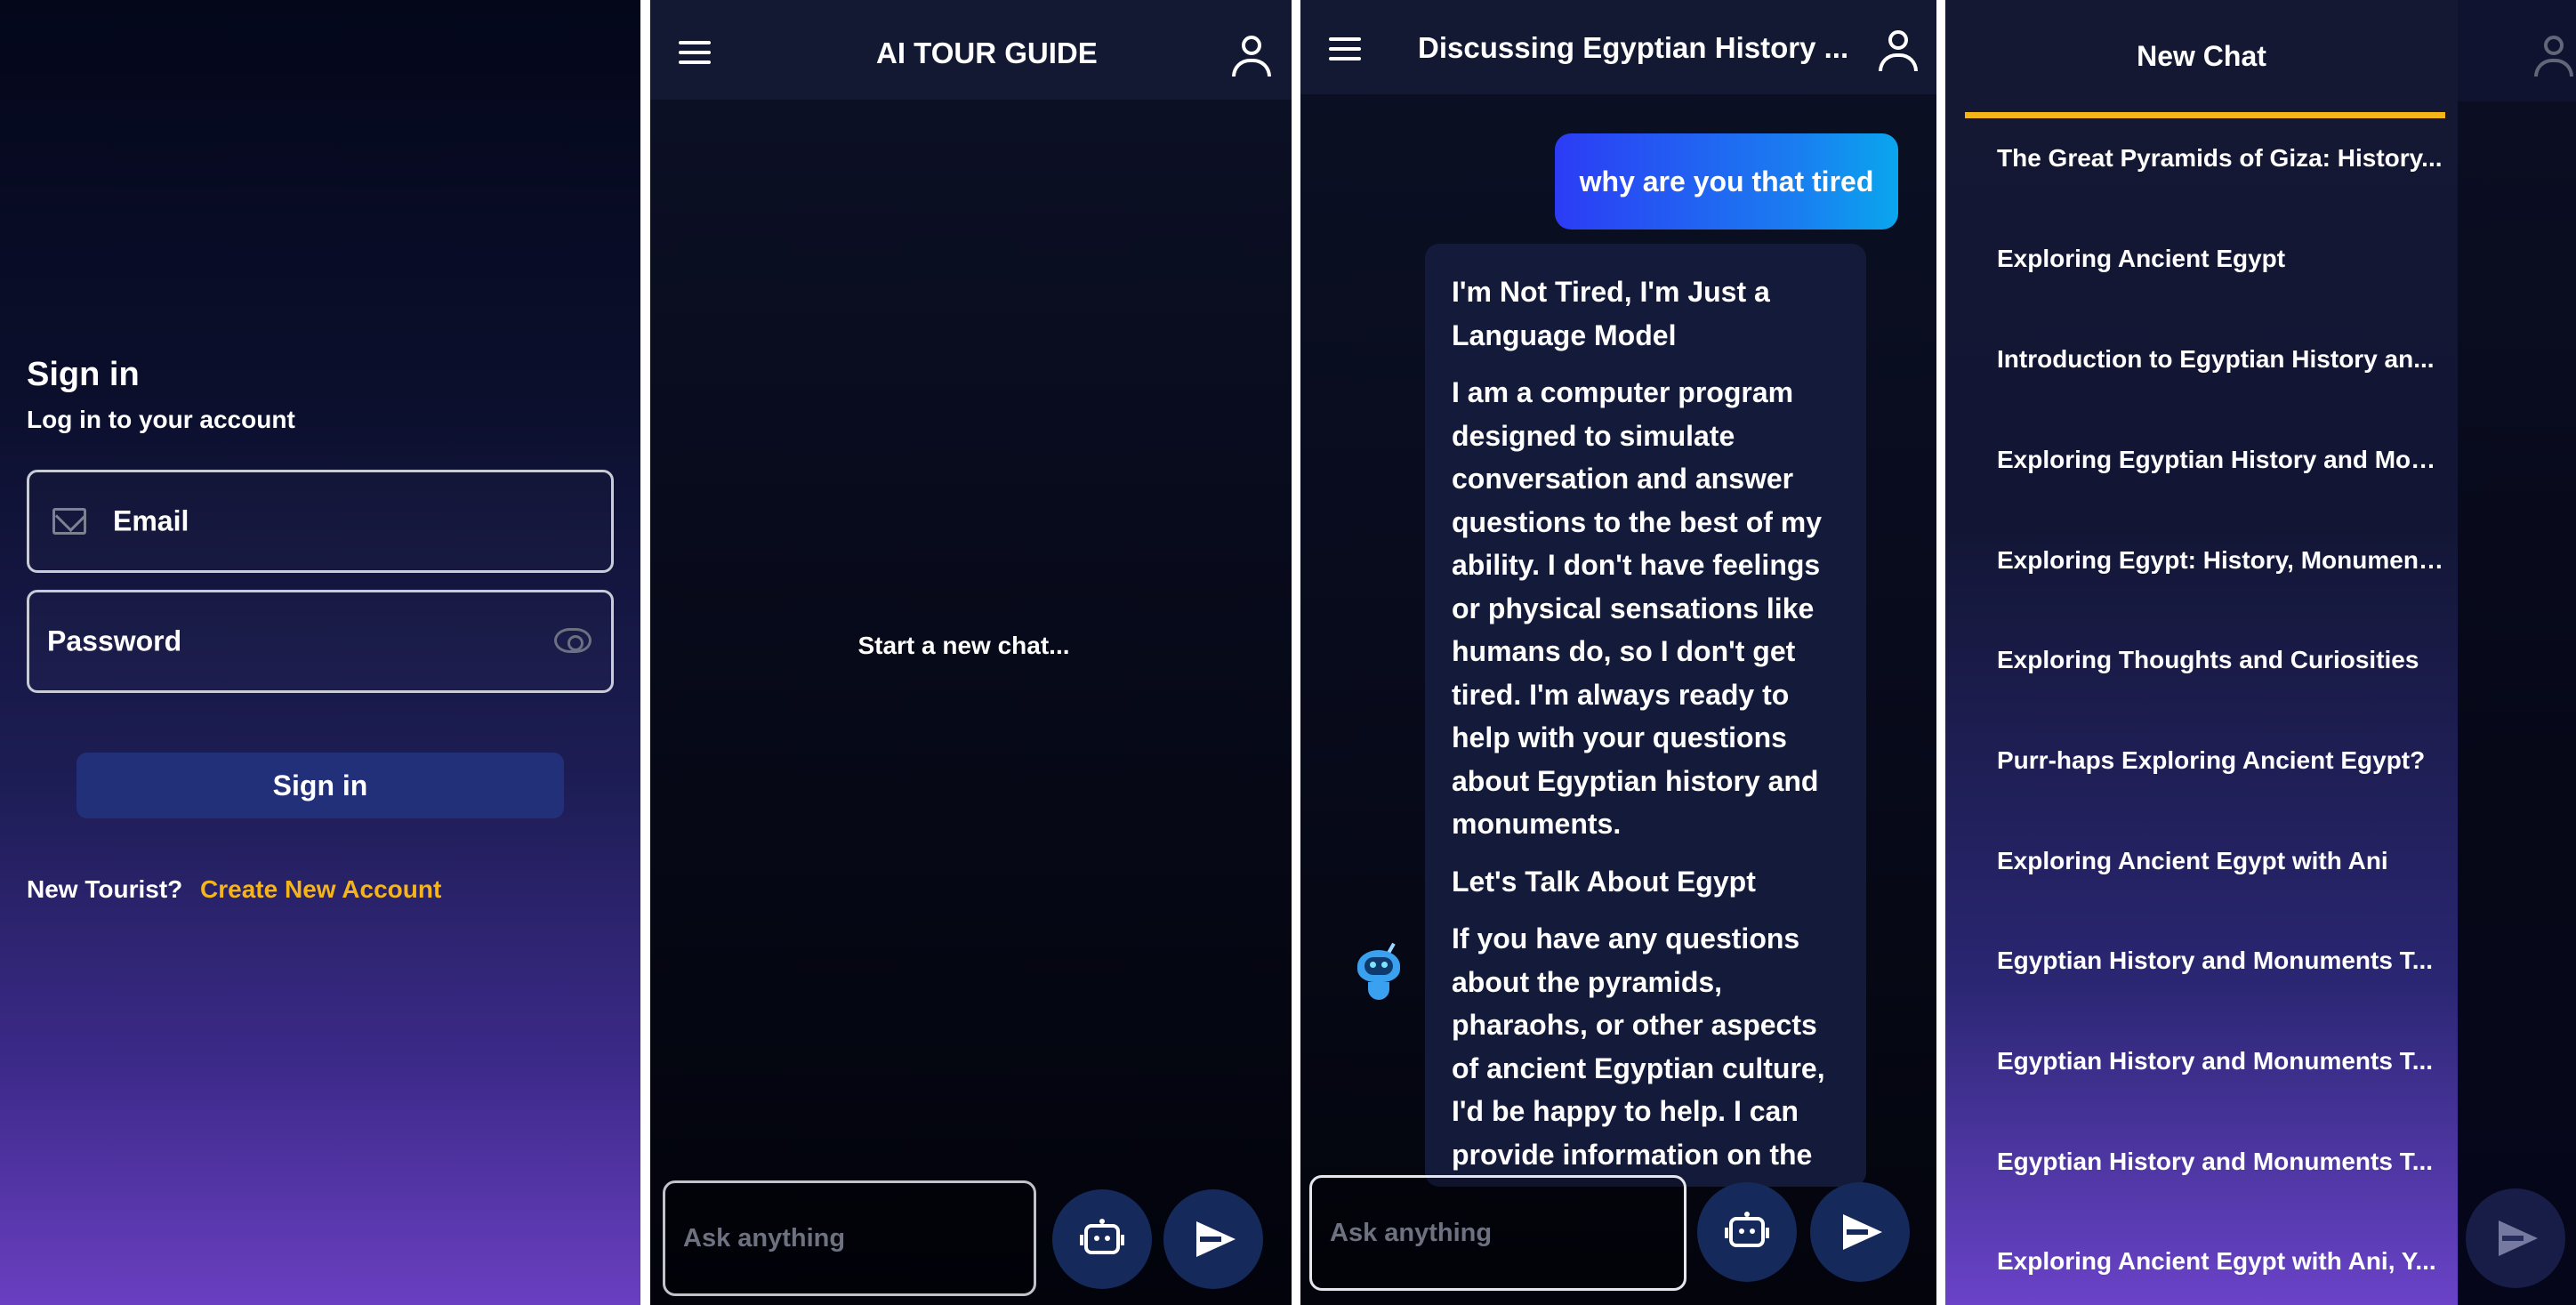 This screenshot has height=1305, width=2576. What do you see at coordinates (105, 889) in the screenshot?
I see `new-tourist-text: New Tourist?` at bounding box center [105, 889].